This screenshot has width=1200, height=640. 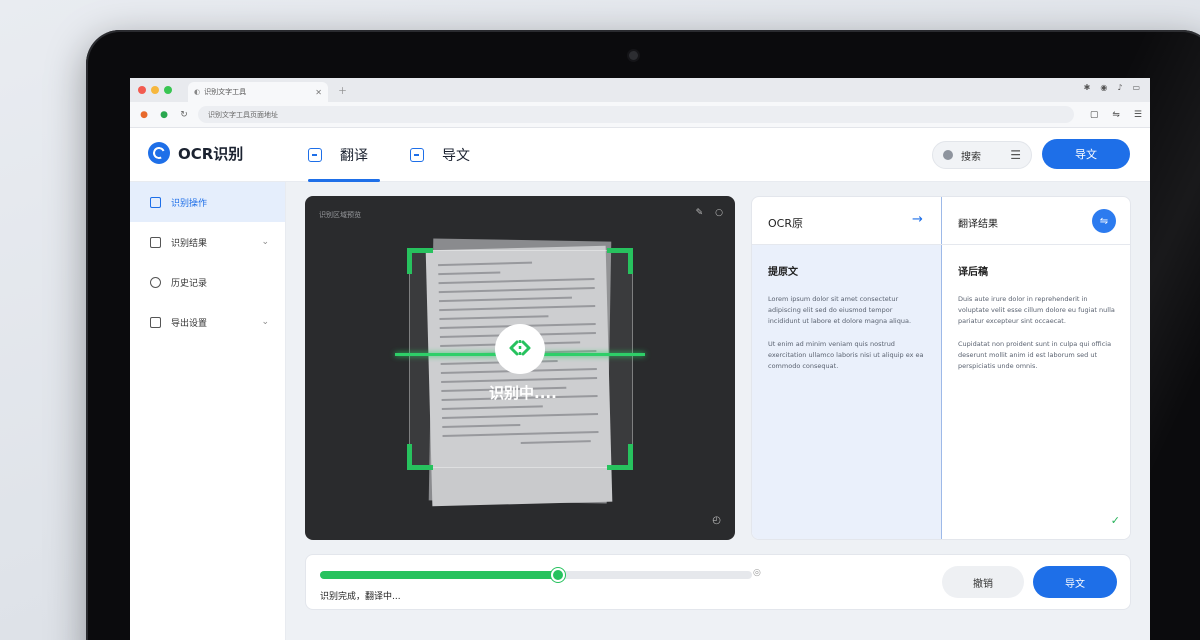 I want to click on battery-icon: ▭, so click(x=1136, y=87).